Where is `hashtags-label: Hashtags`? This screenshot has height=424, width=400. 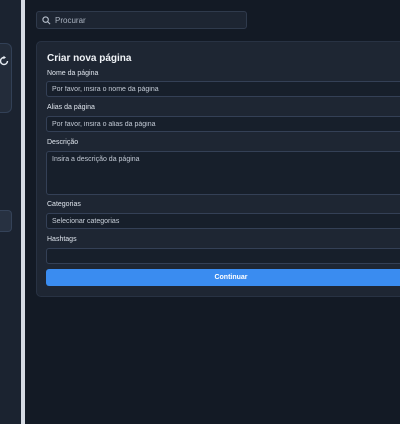 hashtags-label: Hashtags is located at coordinates (62, 239).